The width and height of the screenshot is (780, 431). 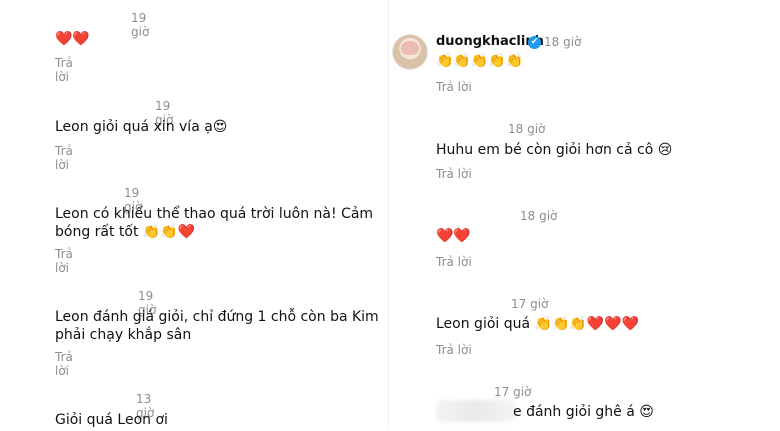 I want to click on comment-text: Leon giỏi quá 👏👏👏❤️❤️❤️, so click(x=538, y=324).